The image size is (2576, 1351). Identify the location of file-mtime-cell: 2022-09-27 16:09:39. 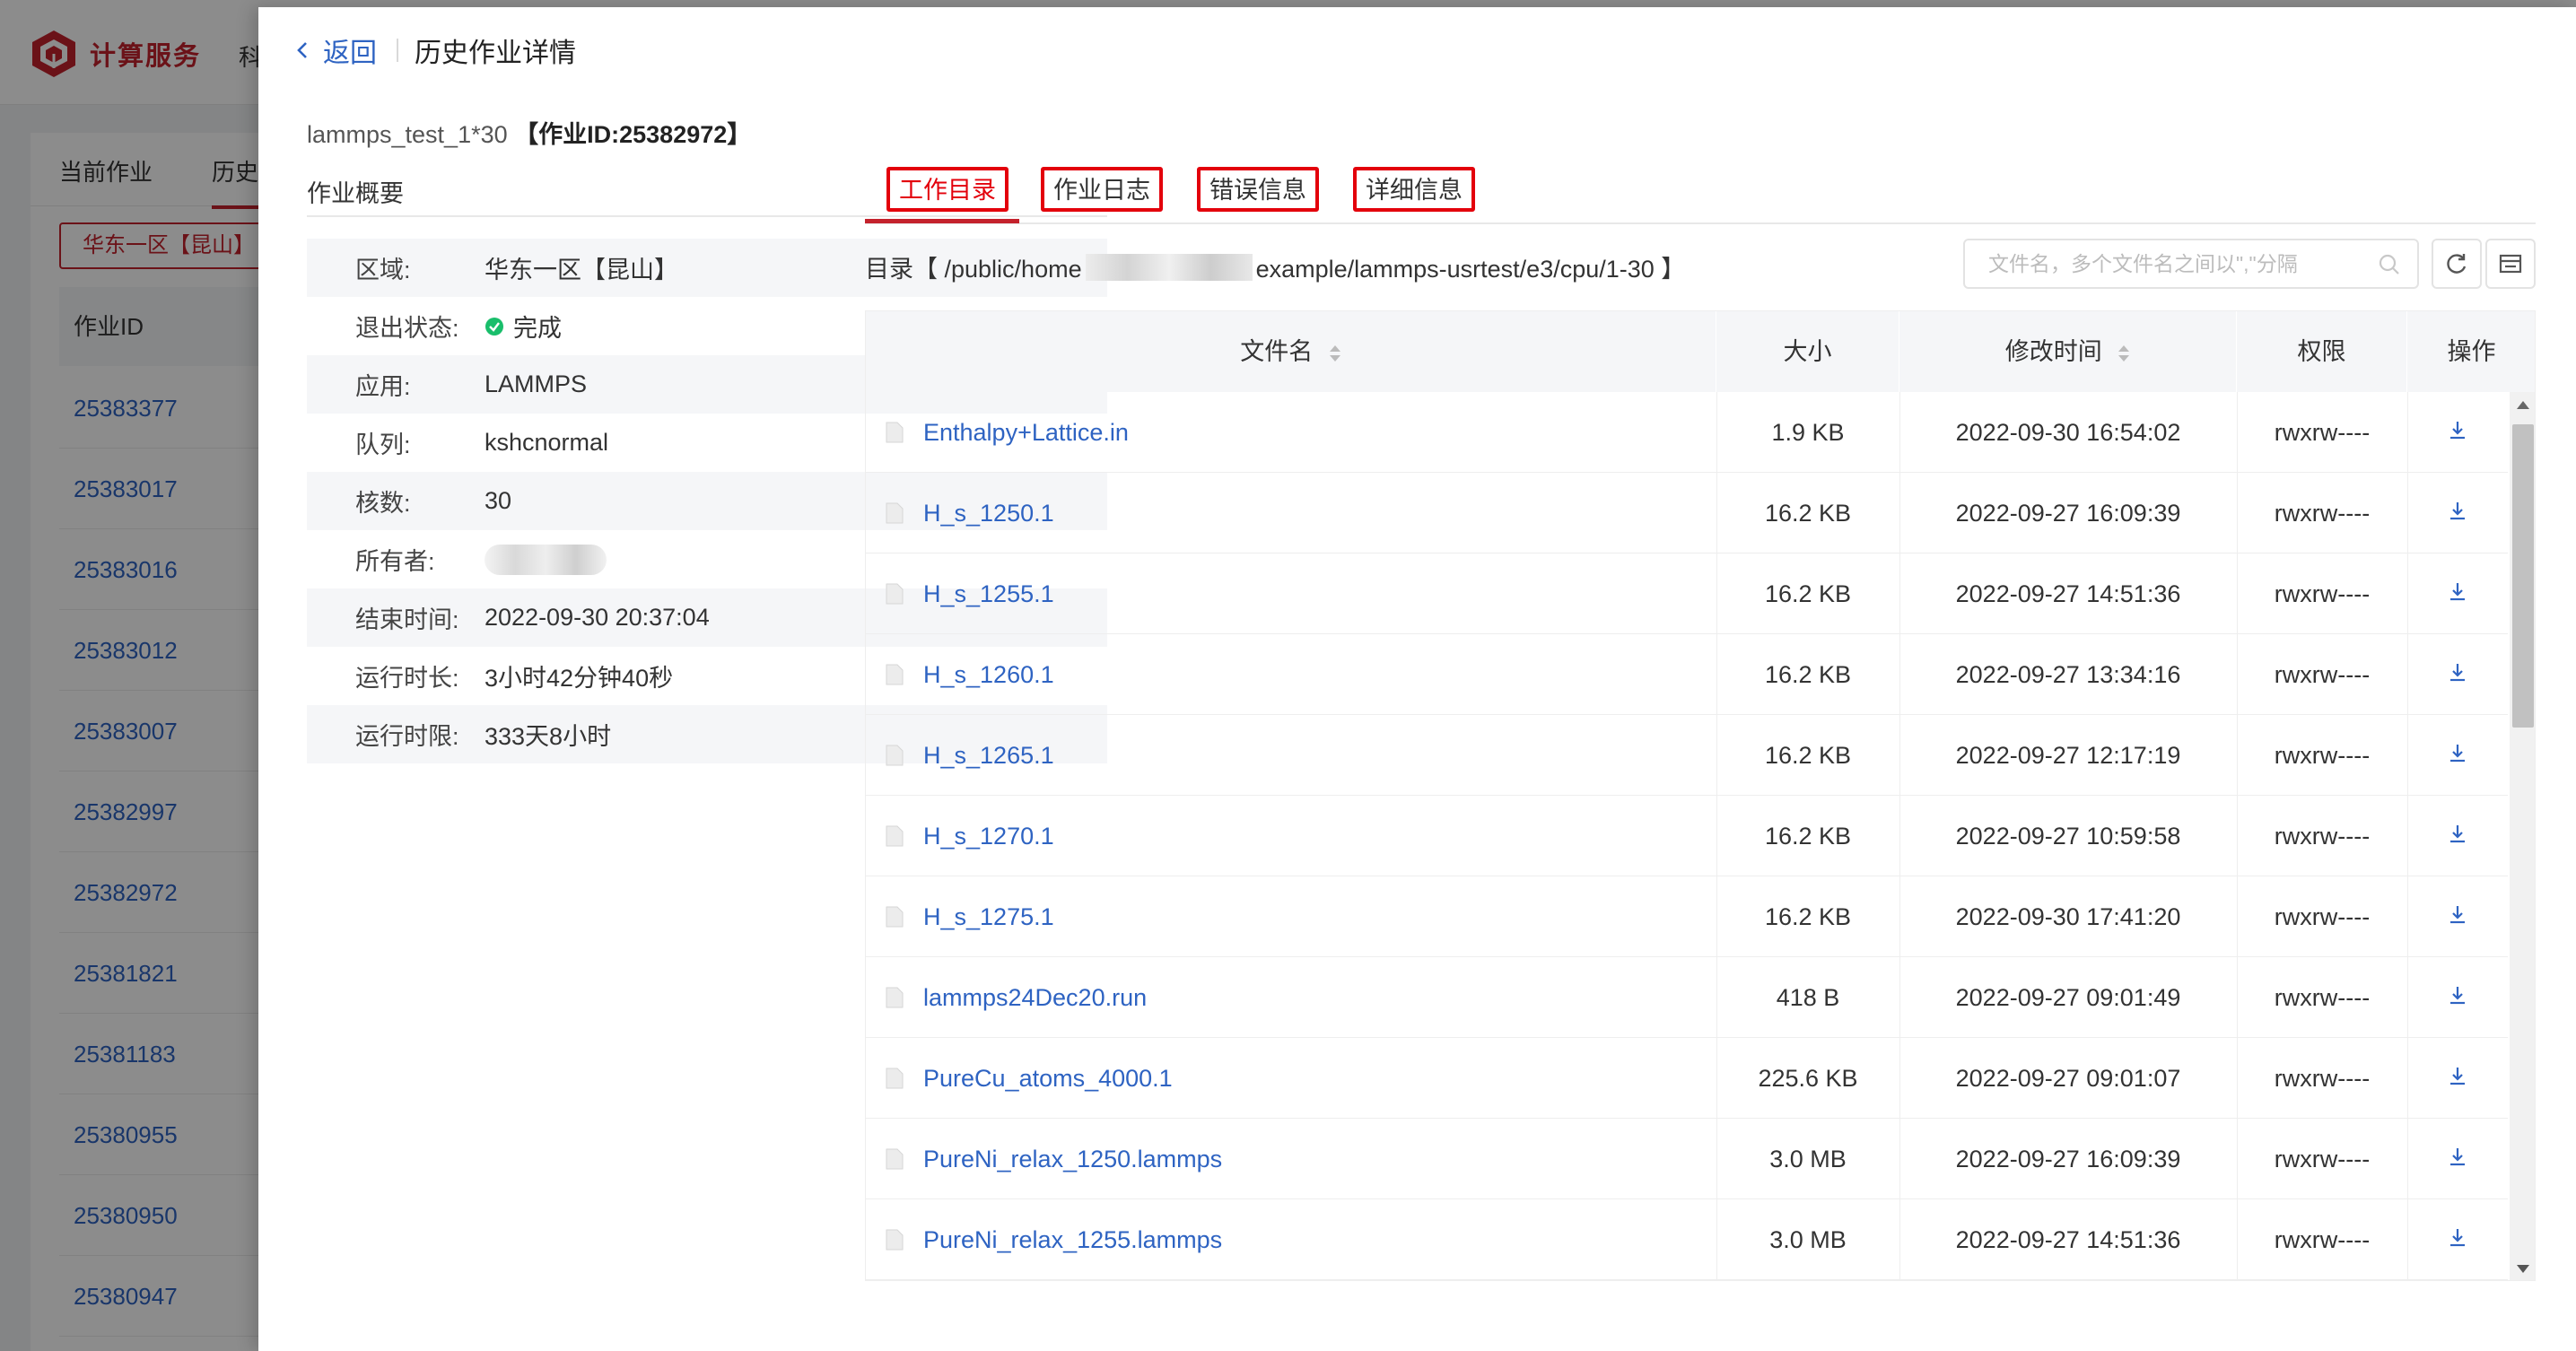
(2068, 1159).